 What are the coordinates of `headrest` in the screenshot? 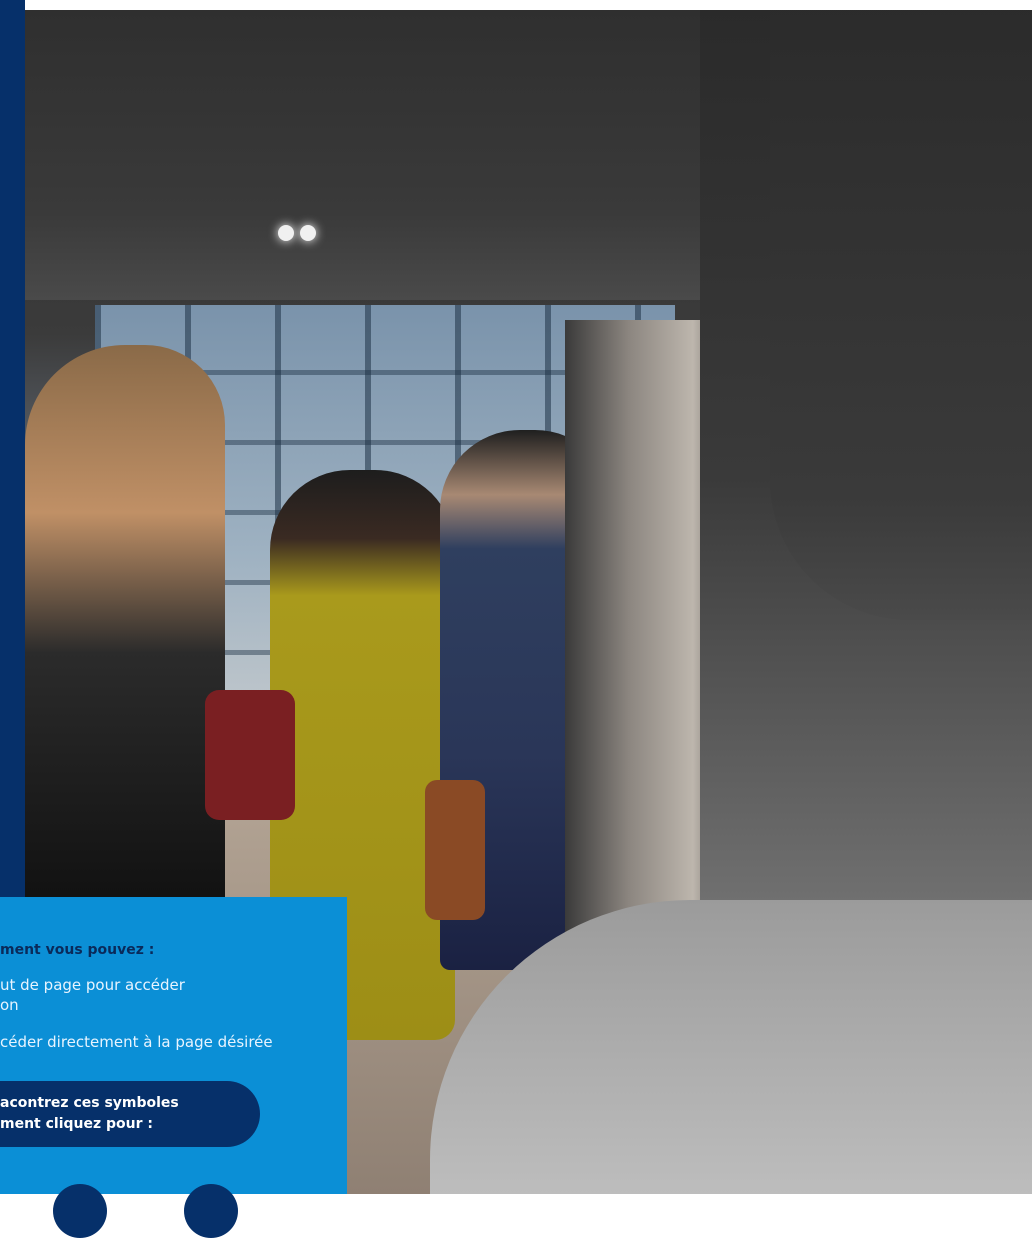 It's located at (901, 310).